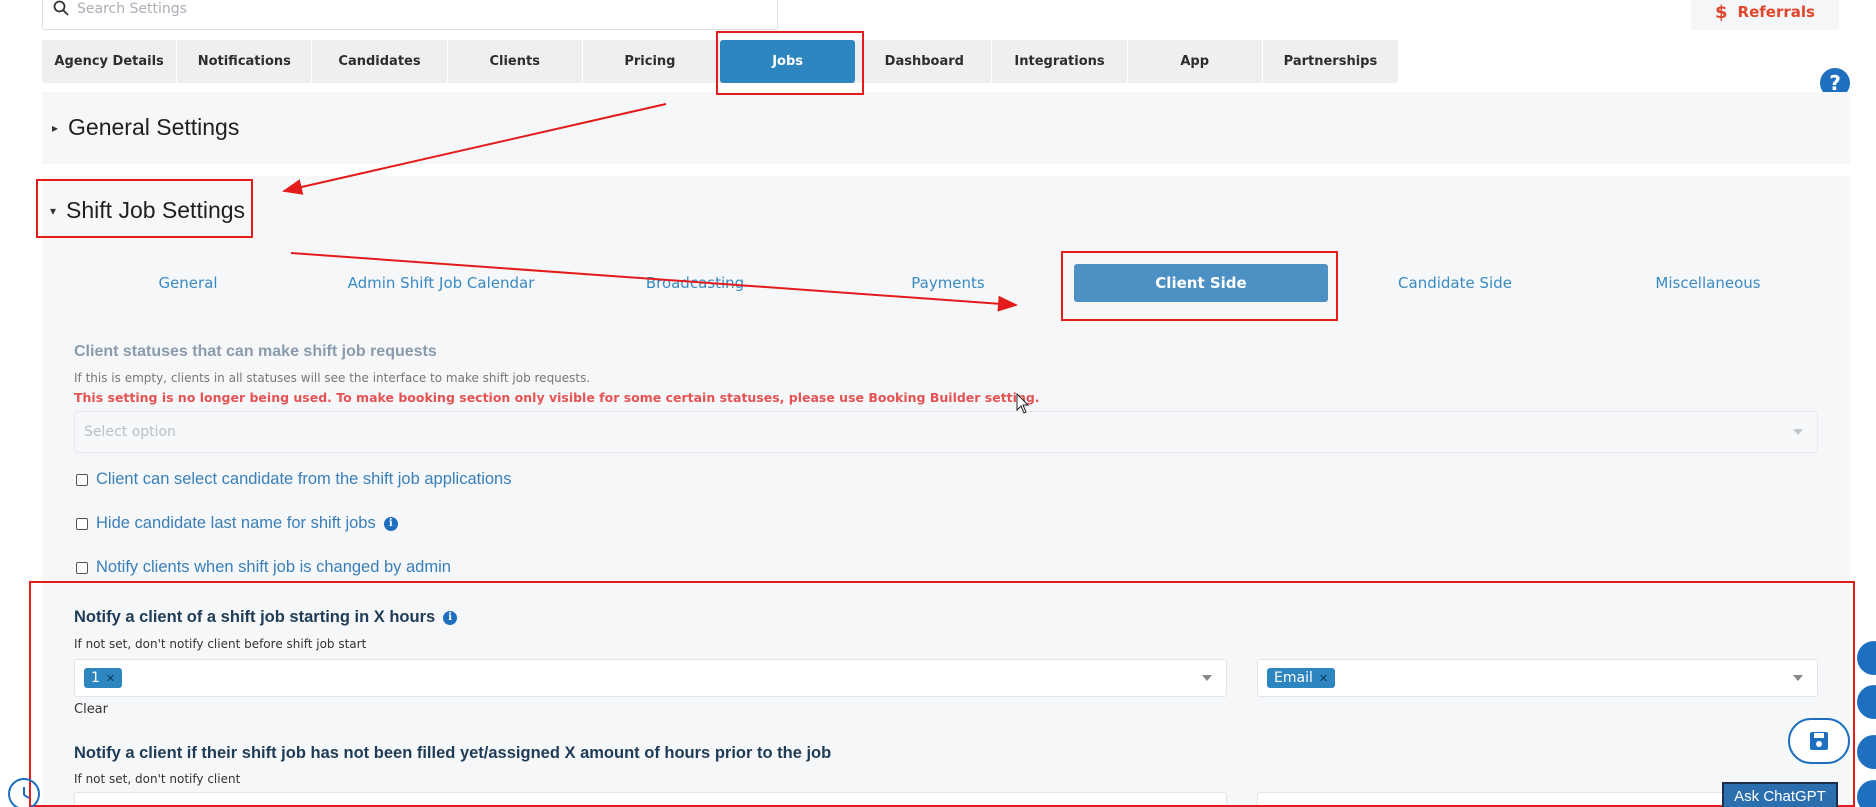  Describe the element at coordinates (654, 282) in the screenshot. I see `arrow-to-client-side` at that location.